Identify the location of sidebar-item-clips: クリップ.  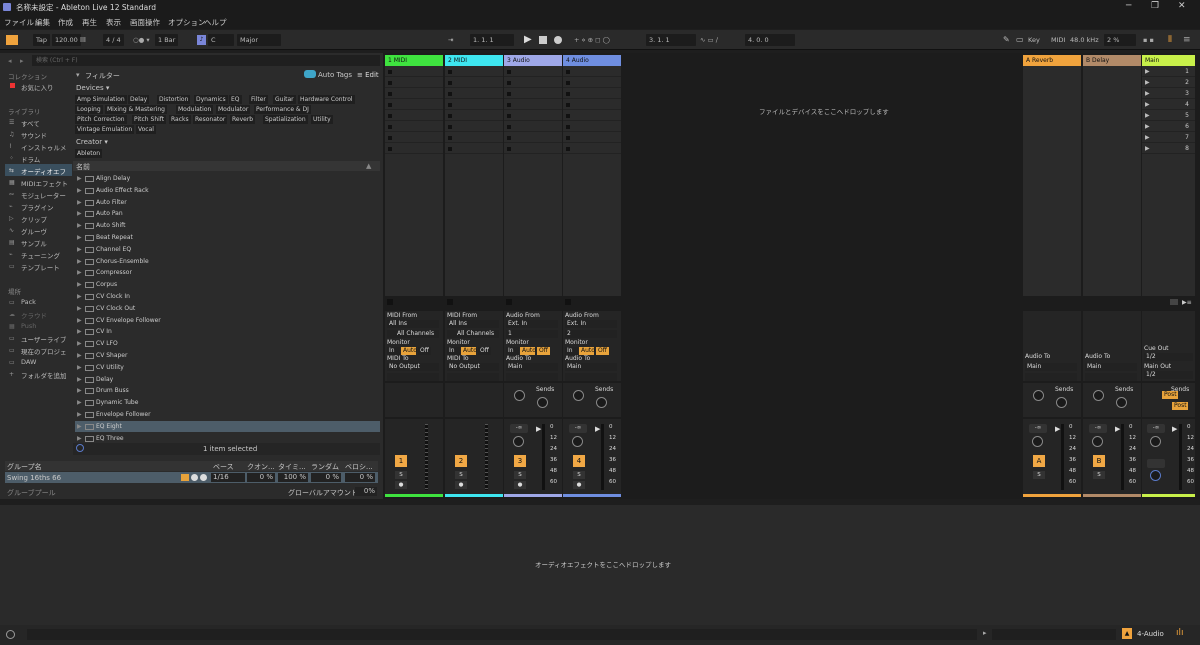
(34, 219).